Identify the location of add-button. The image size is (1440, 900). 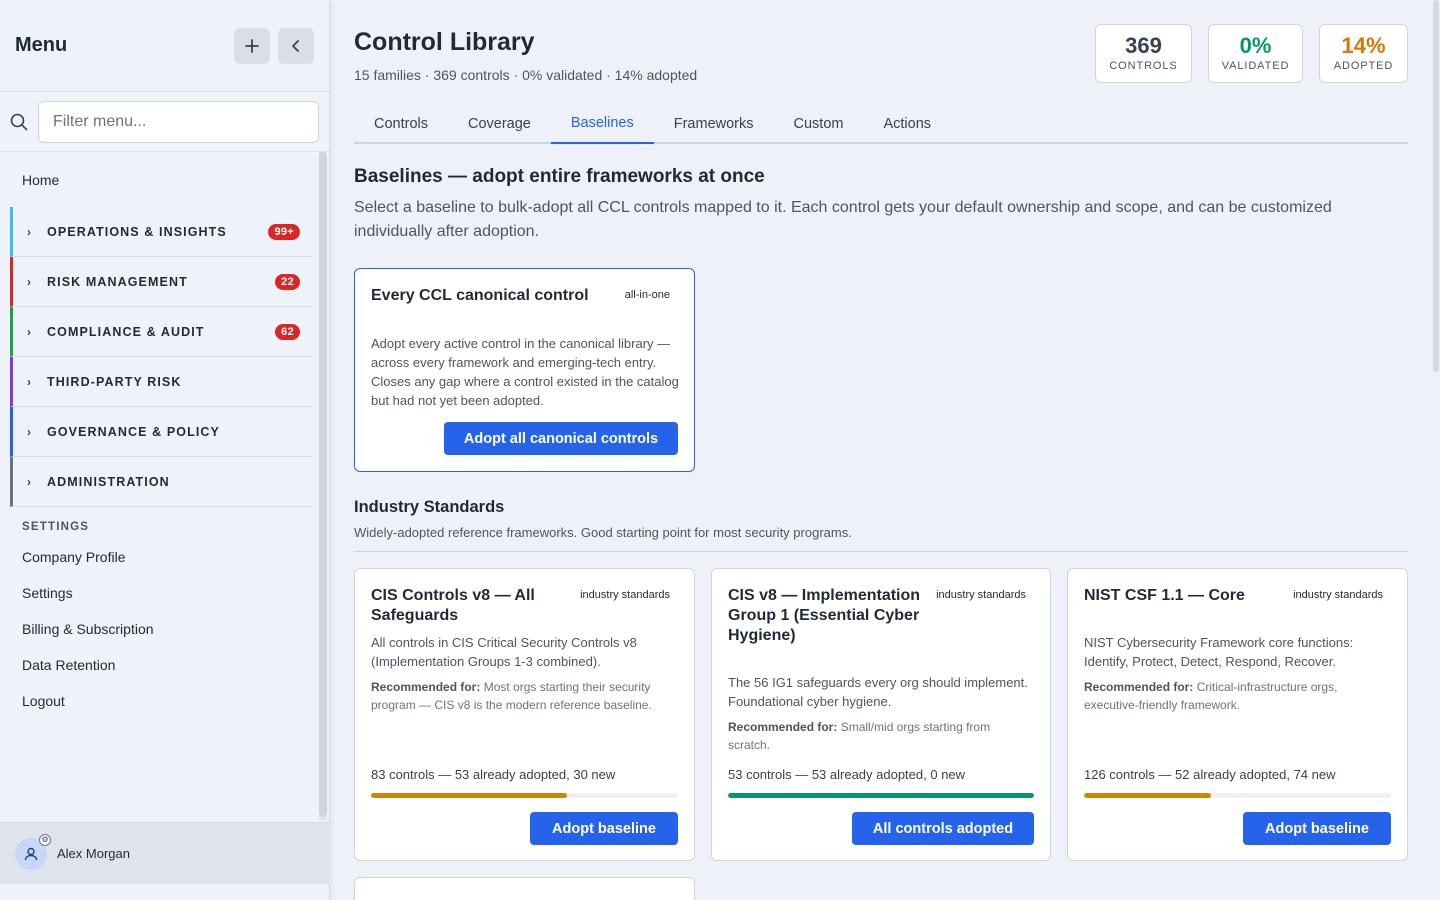
(252, 45).